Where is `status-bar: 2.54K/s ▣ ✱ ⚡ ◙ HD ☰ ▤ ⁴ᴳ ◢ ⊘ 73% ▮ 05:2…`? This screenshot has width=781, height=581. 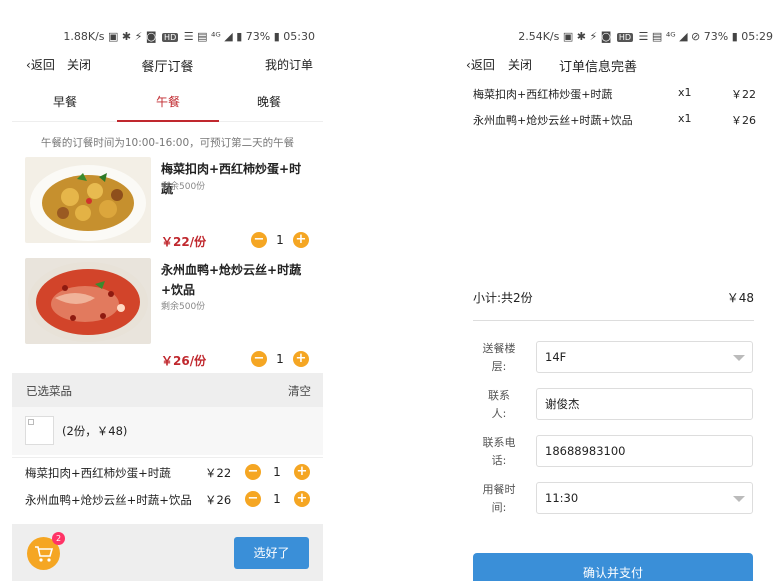
status-bar: 2.54K/s ▣ ✱ ⚡ ◙ HD ☰ ▤ ⁴ᴳ ◢ ⊘ 73% ▮ 05:2… is located at coordinates (645, 36).